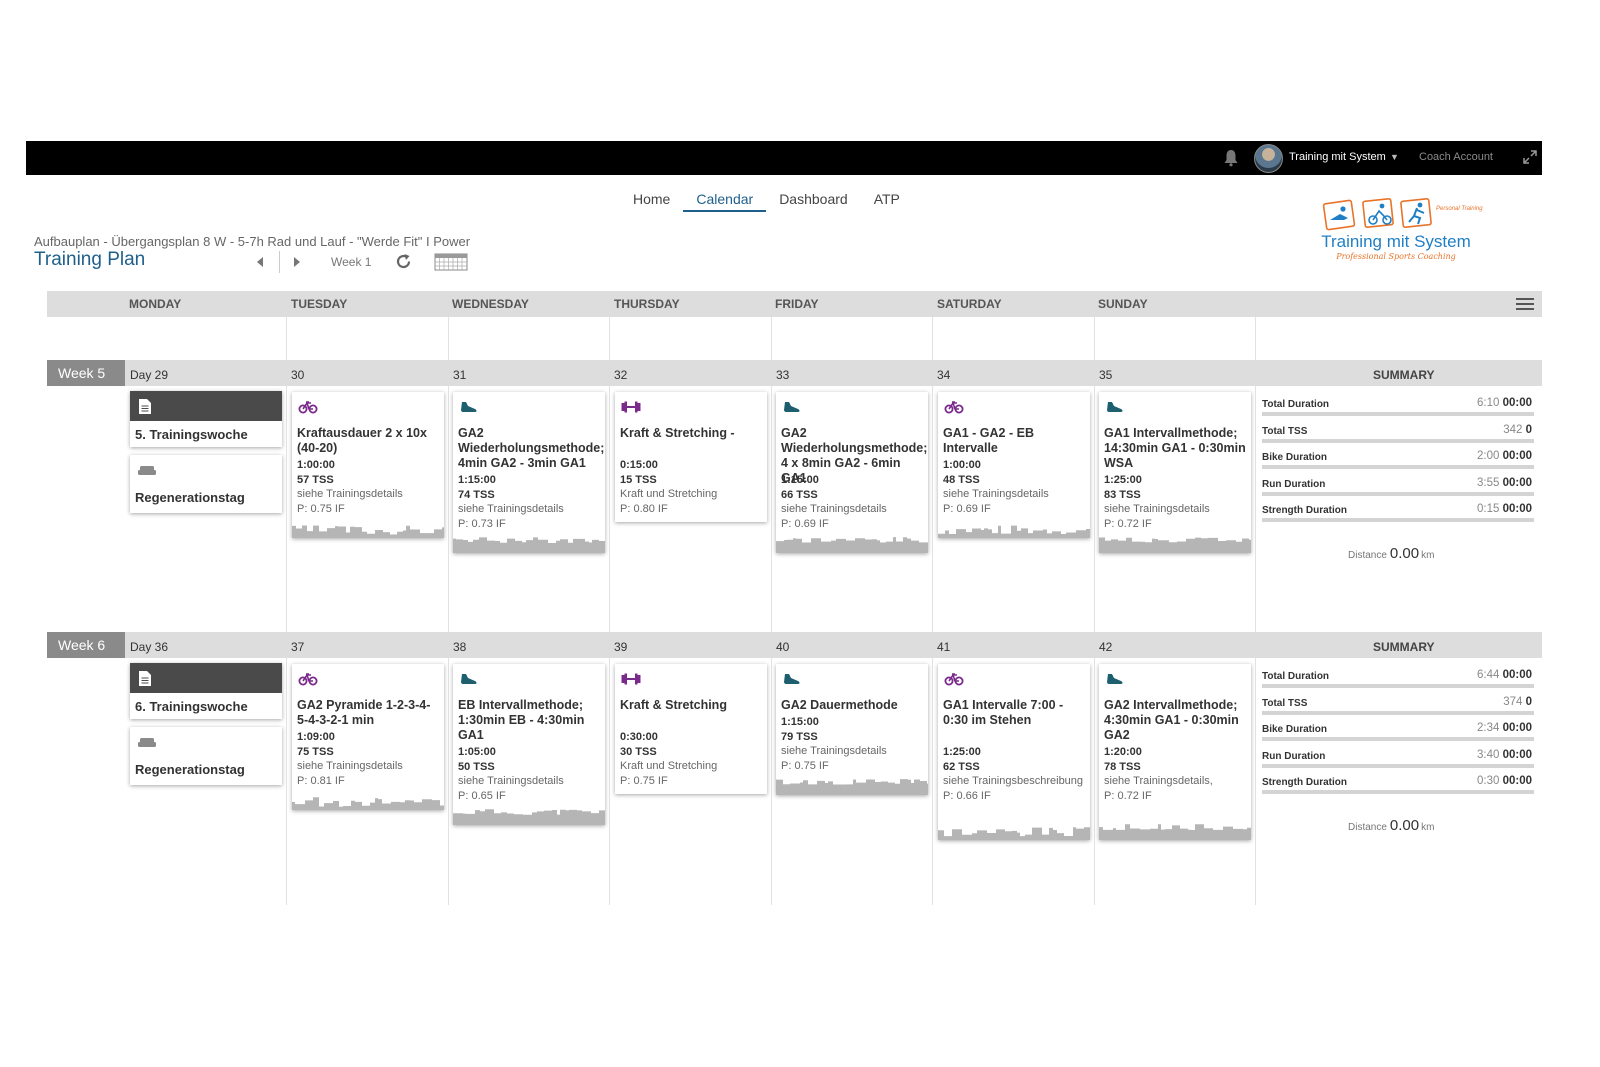 This screenshot has width=1600, height=1067. I want to click on refresh-icon, so click(403, 261).